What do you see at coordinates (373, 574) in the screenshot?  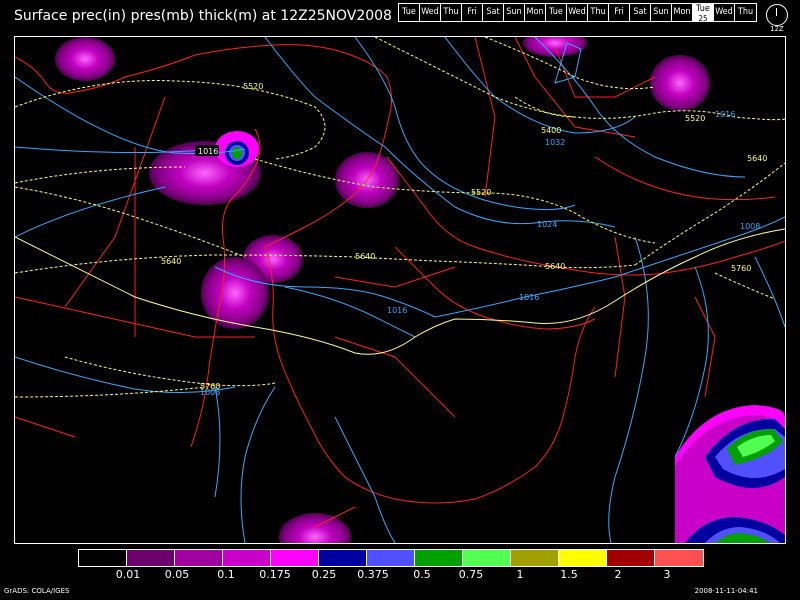 I see `colorbar-label: 0.375` at bounding box center [373, 574].